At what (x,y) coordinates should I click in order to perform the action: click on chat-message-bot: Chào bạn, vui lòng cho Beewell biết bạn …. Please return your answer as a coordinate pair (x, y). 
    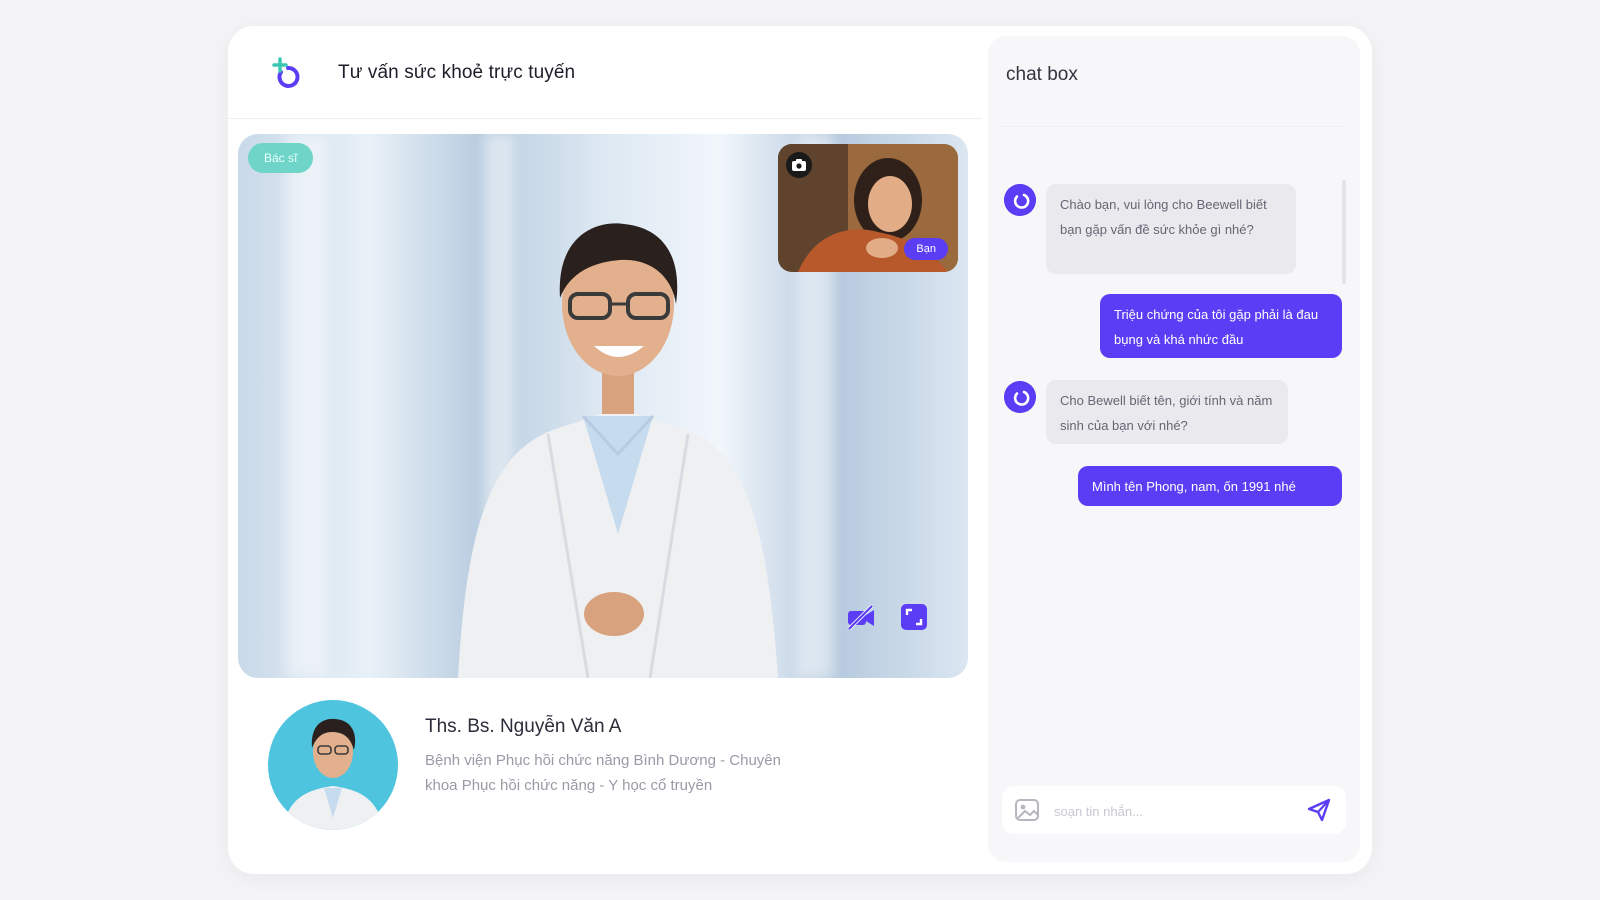
    Looking at the image, I should click on (1171, 229).